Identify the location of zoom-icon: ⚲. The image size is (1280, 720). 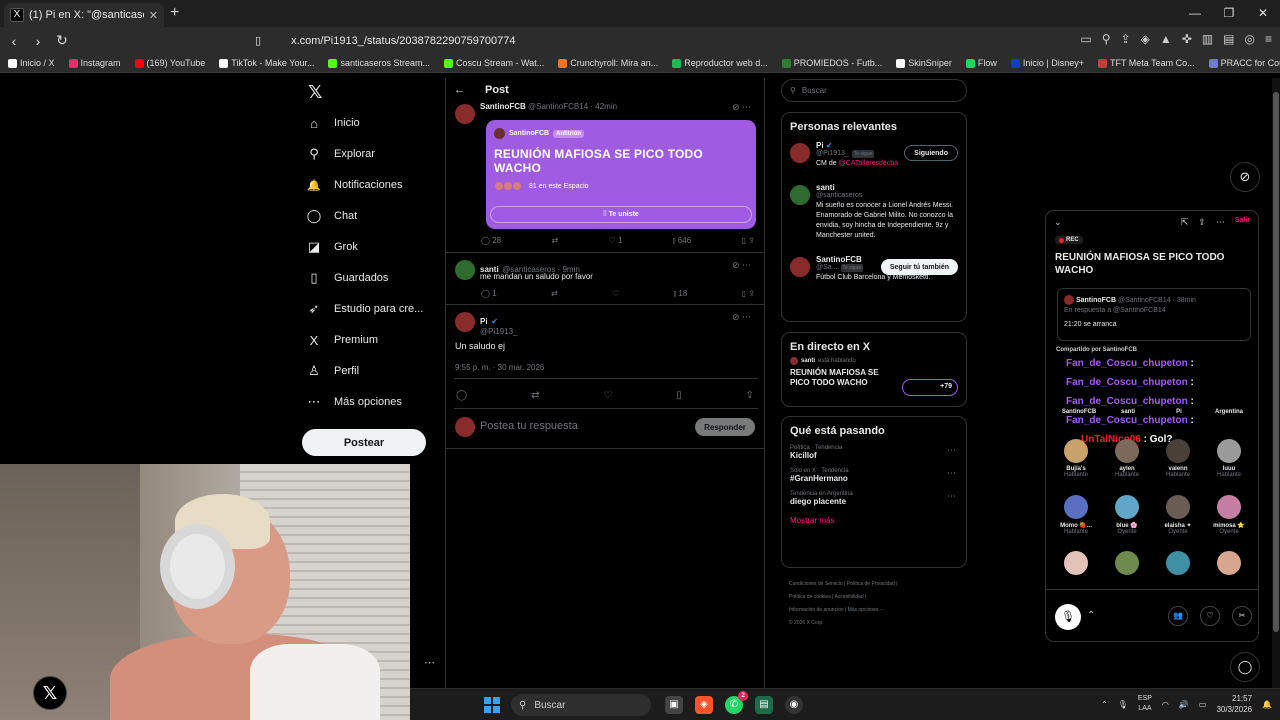
(1106, 39).